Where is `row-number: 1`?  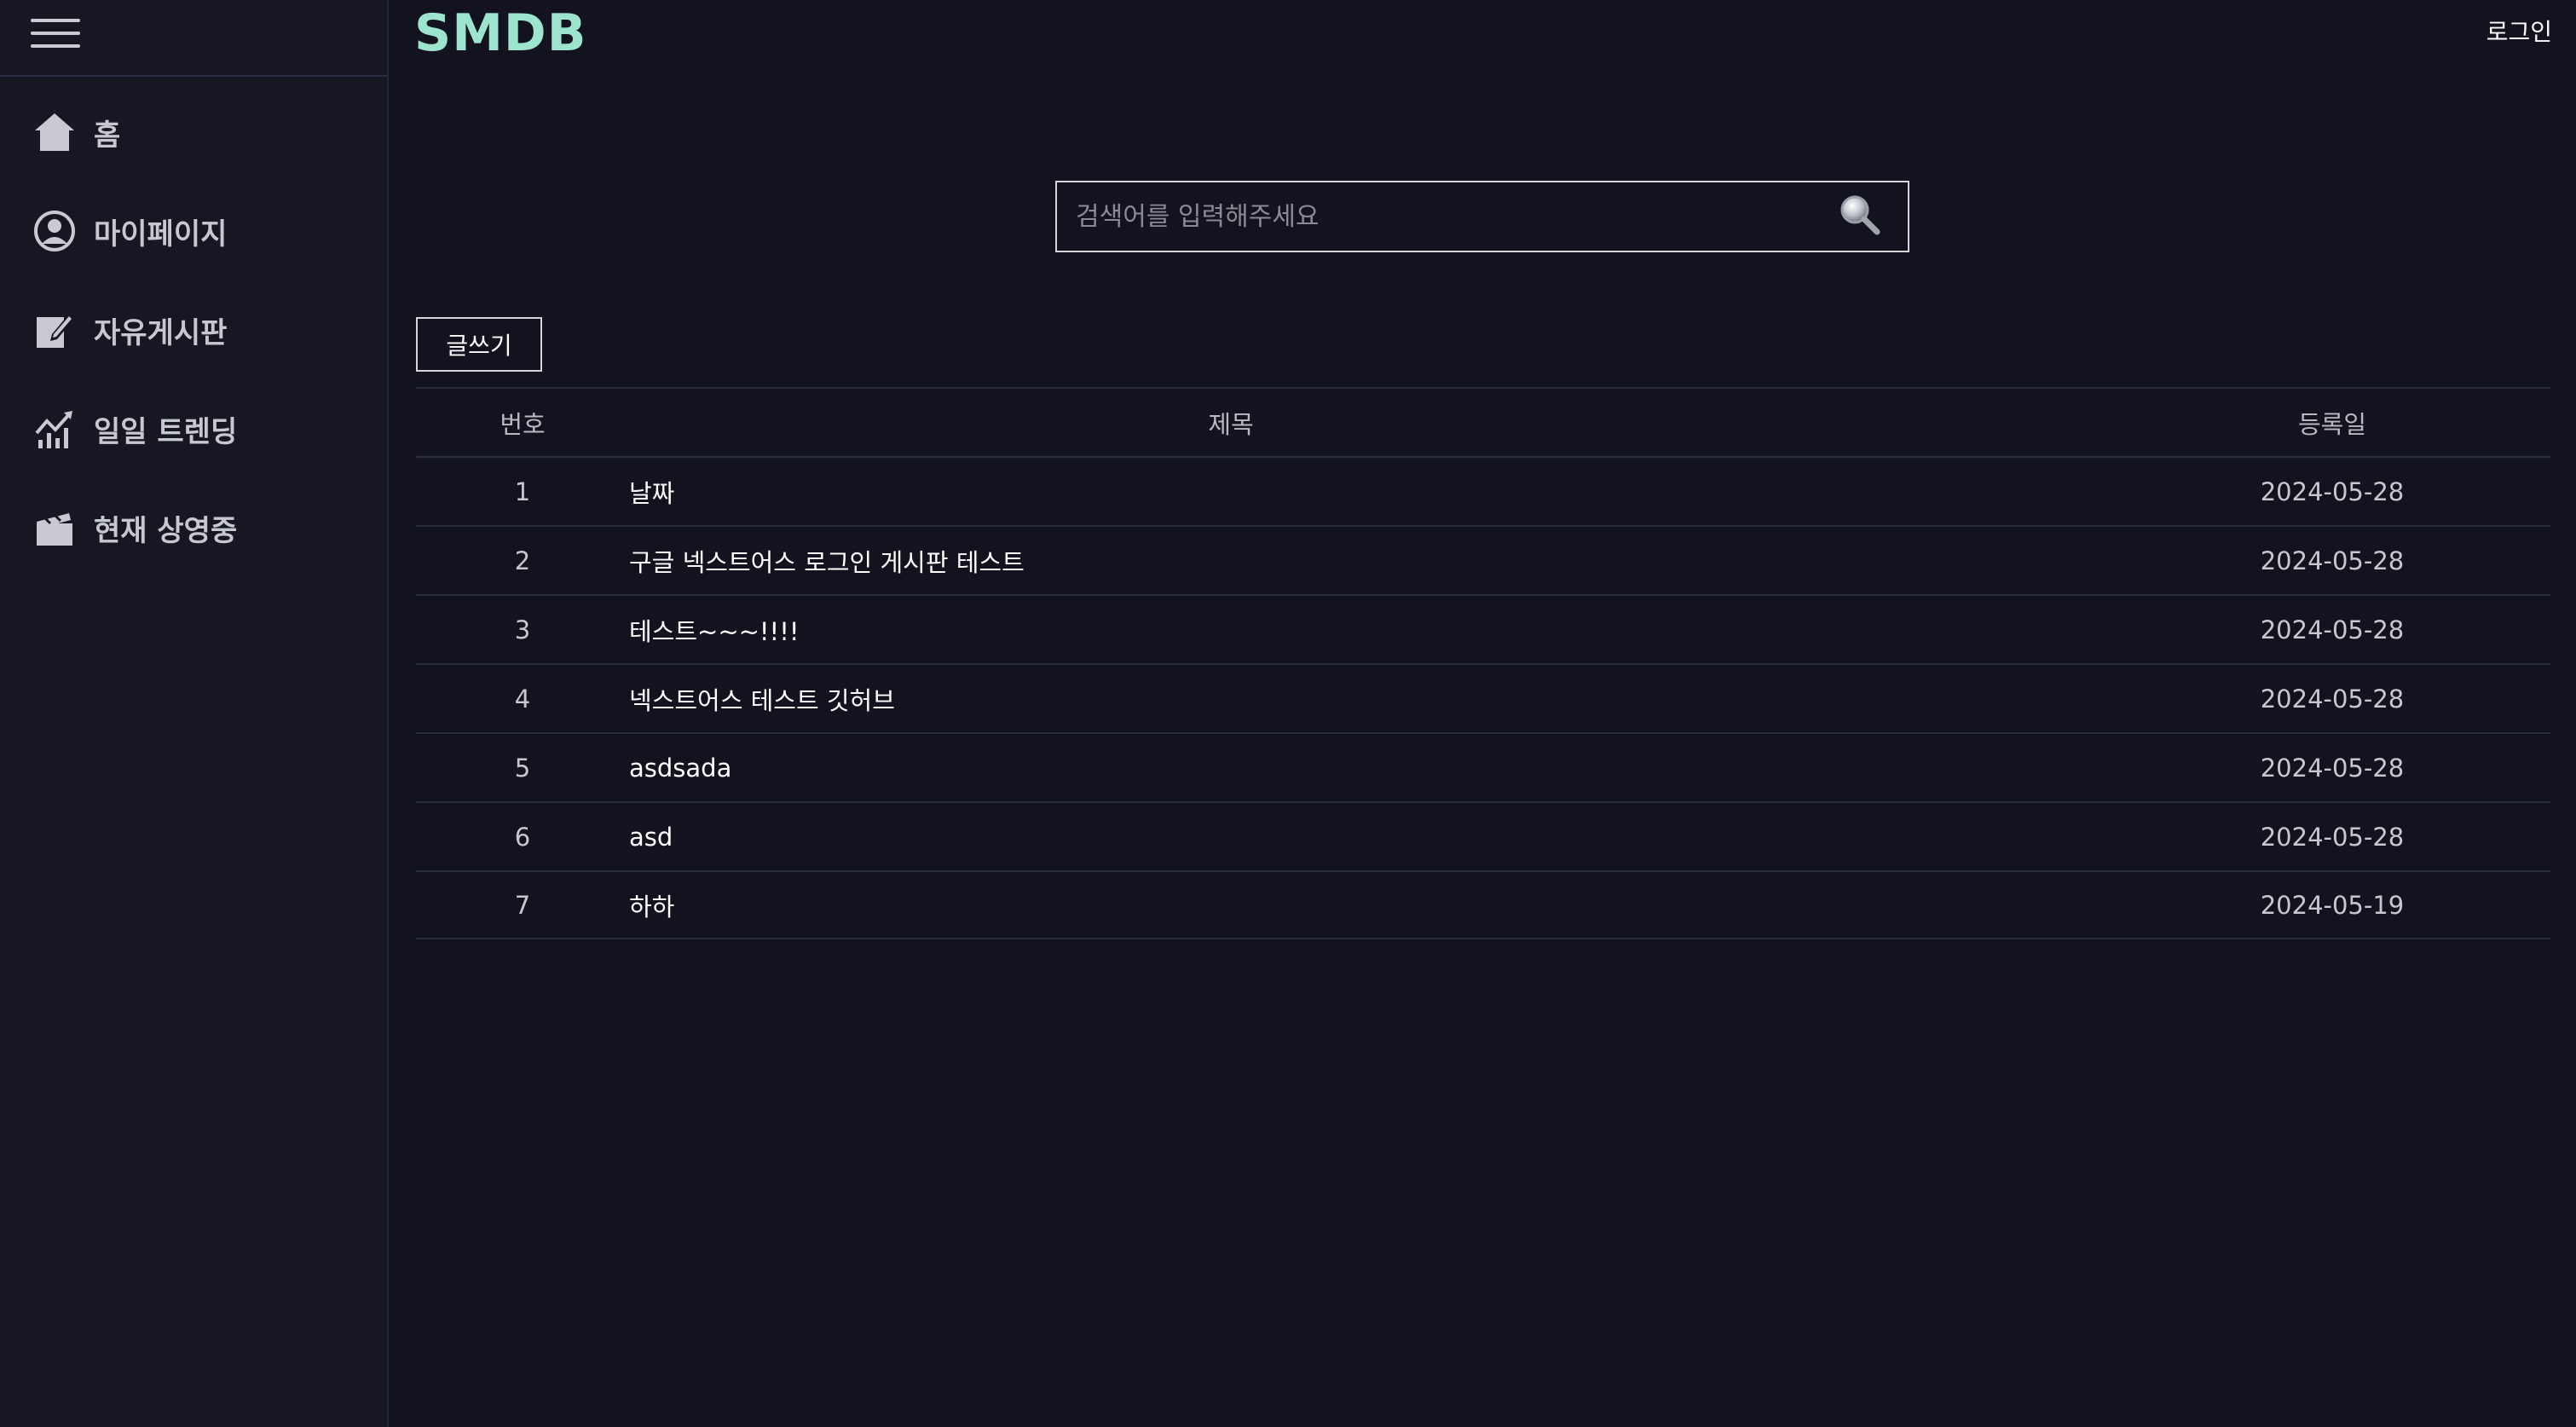 row-number: 1 is located at coordinates (522, 491).